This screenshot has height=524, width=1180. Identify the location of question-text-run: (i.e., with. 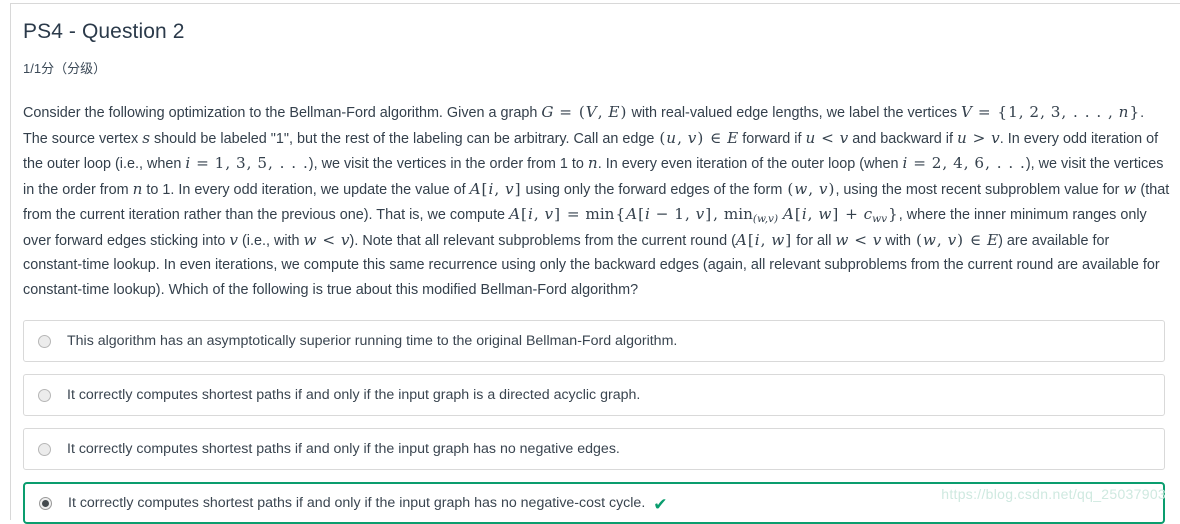
(270, 240).